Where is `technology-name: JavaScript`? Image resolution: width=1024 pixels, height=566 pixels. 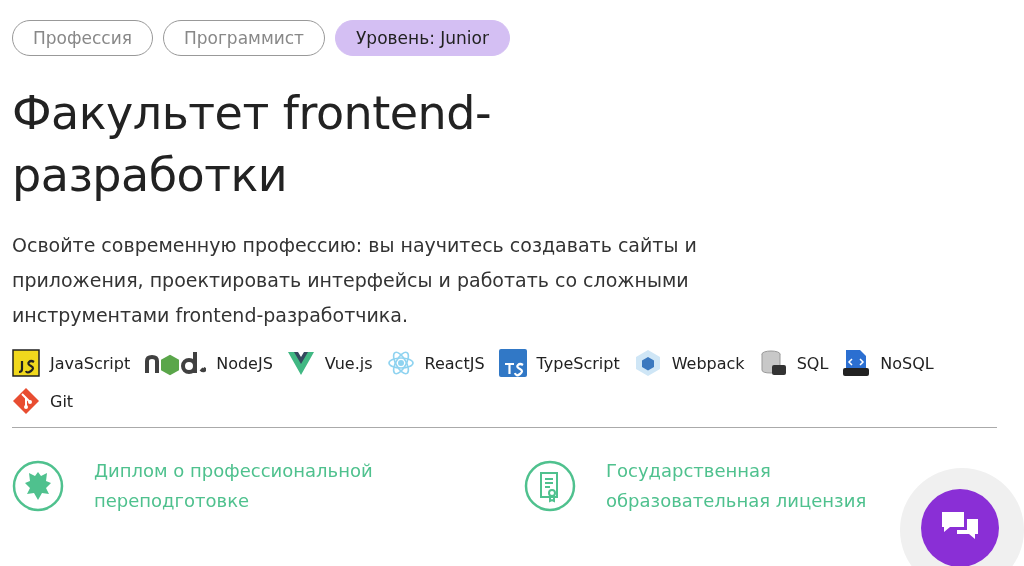
technology-name: JavaScript is located at coordinates (90, 363).